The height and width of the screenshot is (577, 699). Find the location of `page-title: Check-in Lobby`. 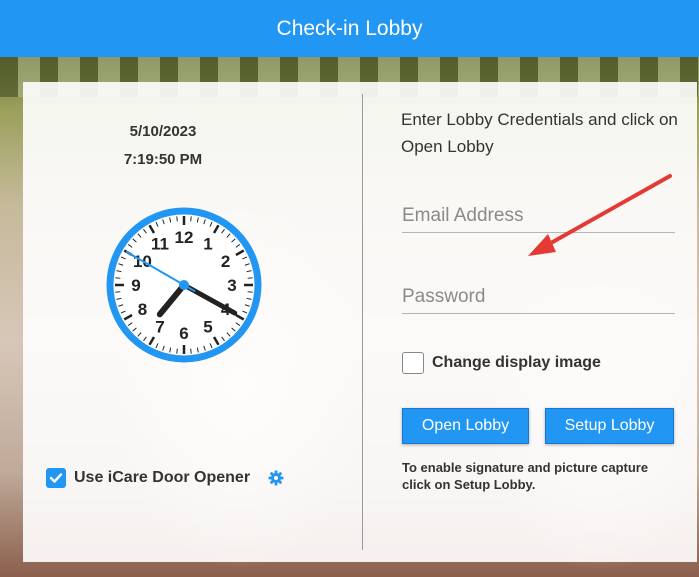

page-title: Check-in Lobby is located at coordinates (349, 28).